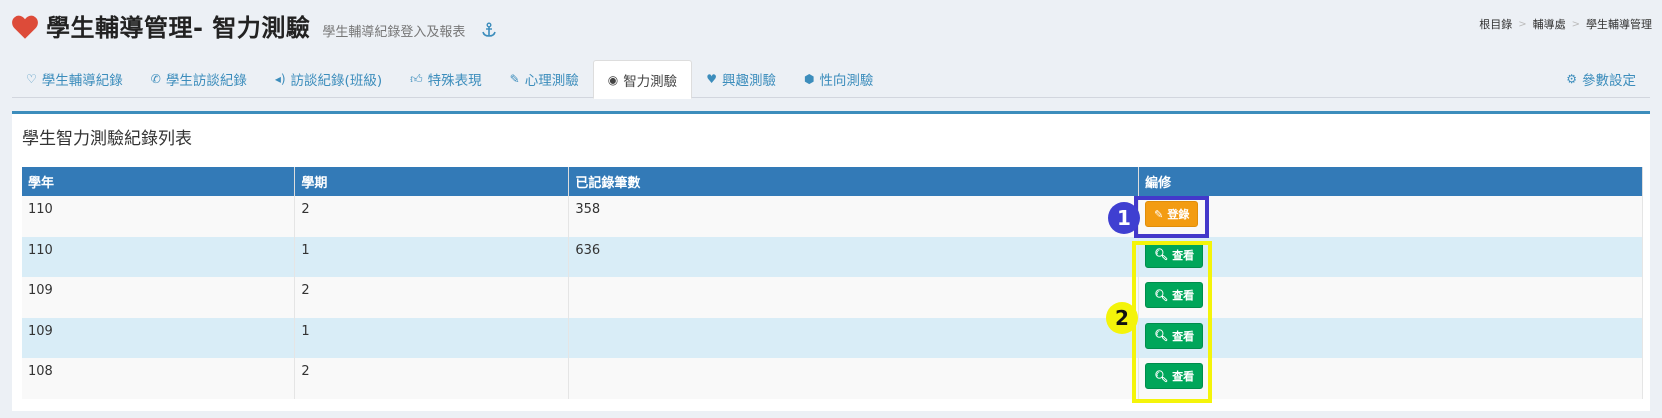 The width and height of the screenshot is (1662, 418). Describe the element at coordinates (454, 81) in the screenshot. I see `tab-label: 特殊表現` at that location.